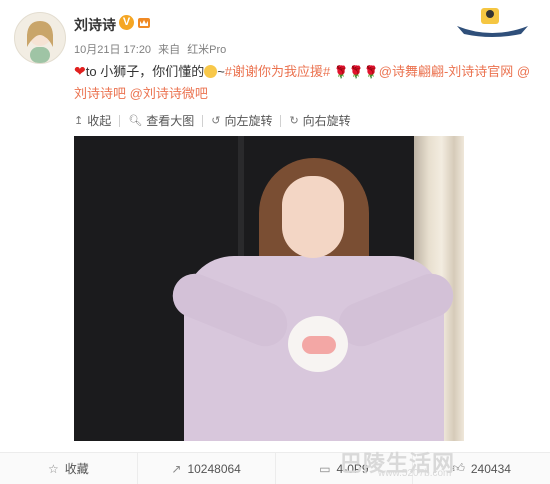 Image resolution: width=550 pixels, height=484 pixels. I want to click on hashtag-link: #谢谢你为我应援#, so click(277, 71).